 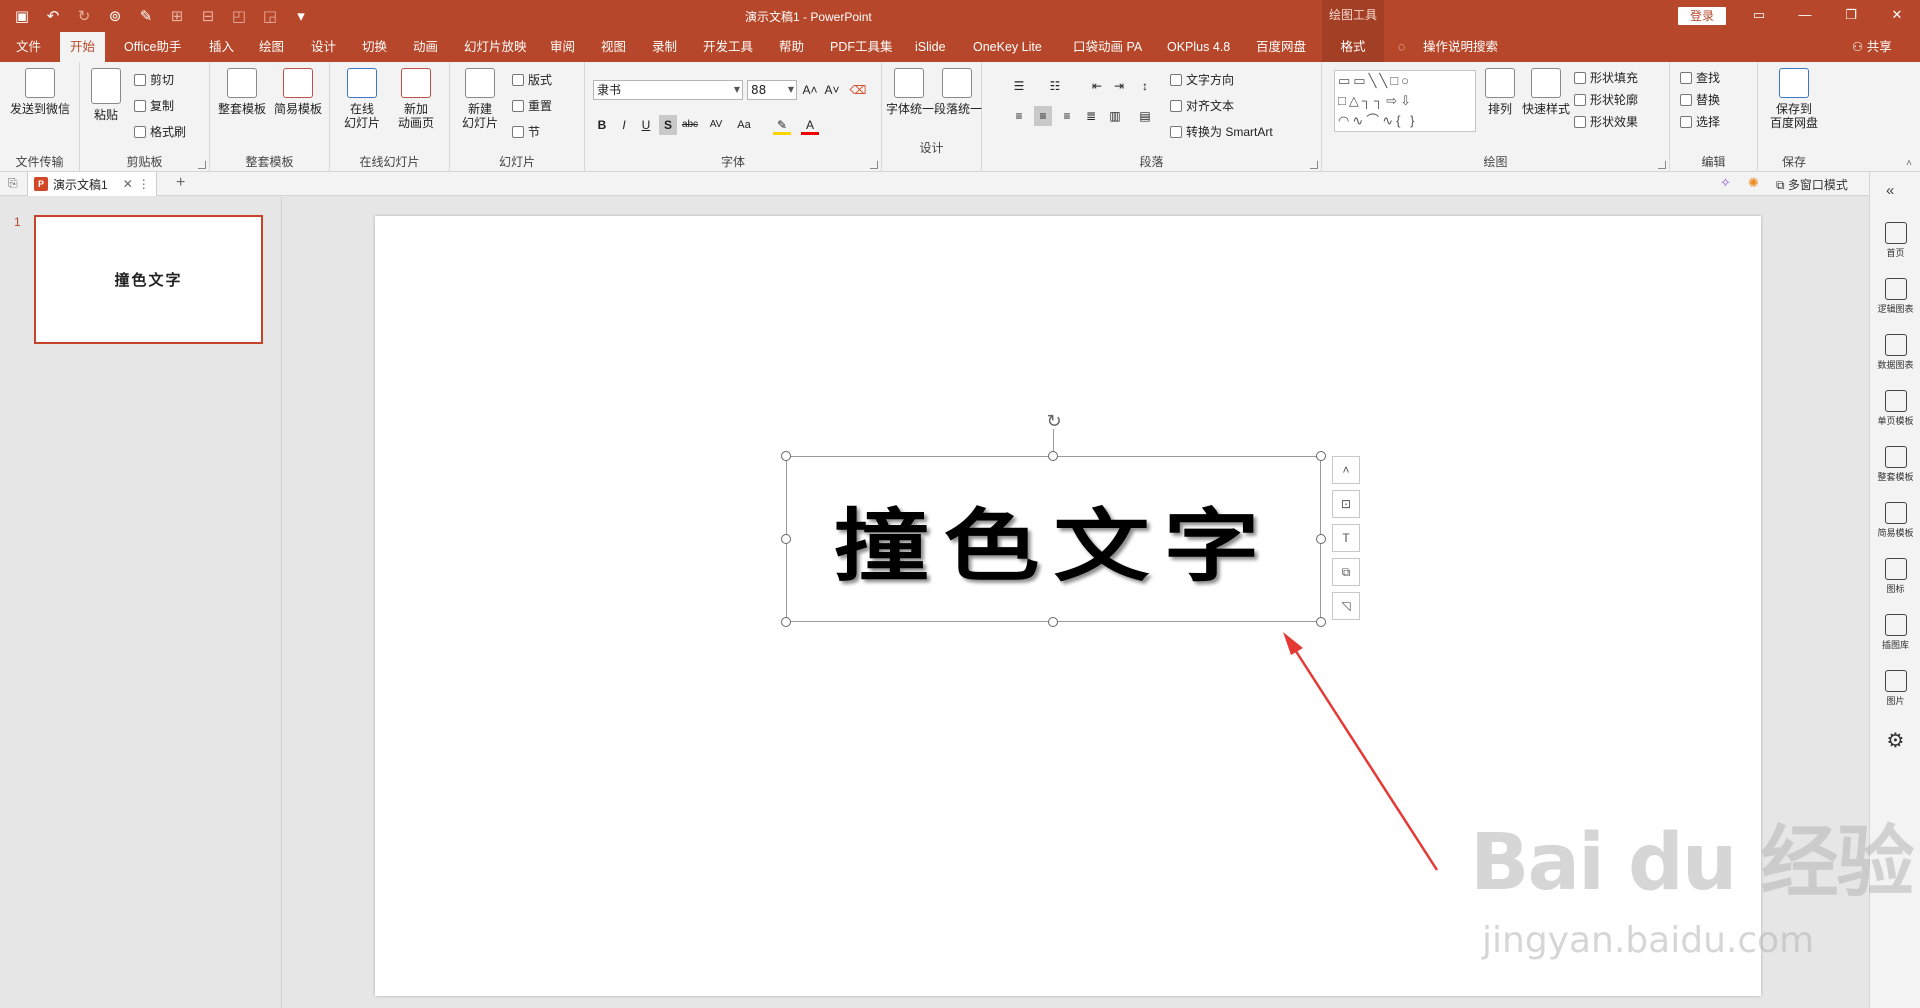 What do you see at coordinates (1202, 80) in the screenshot?
I see `text-direction-button: 文字方向` at bounding box center [1202, 80].